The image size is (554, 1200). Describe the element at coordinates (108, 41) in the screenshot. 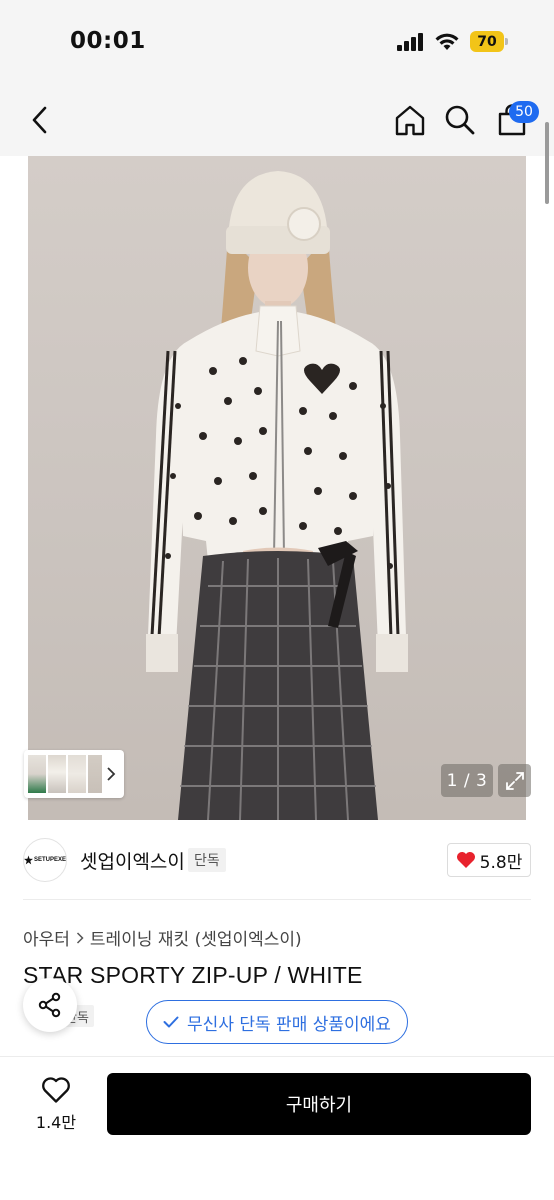

I see `status-time: 00:01` at that location.